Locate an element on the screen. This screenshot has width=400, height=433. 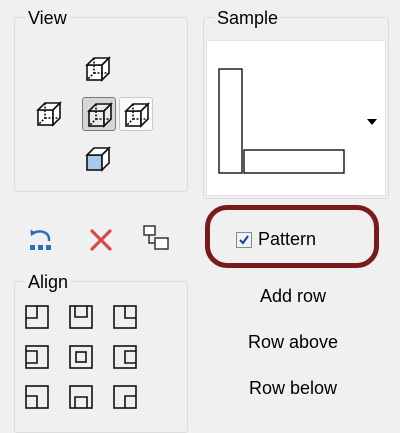
triangle-down-icon is located at coordinates (372, 122).